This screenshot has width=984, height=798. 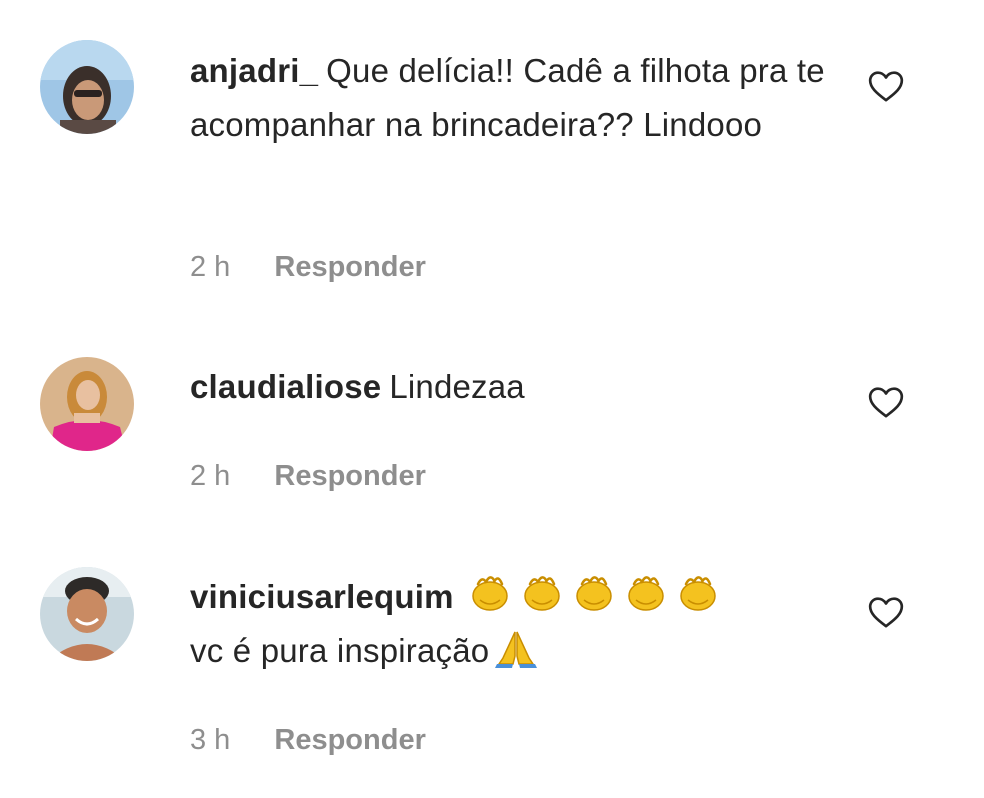 What do you see at coordinates (340, 650) in the screenshot?
I see `comment-body: vc é pura inspiração` at bounding box center [340, 650].